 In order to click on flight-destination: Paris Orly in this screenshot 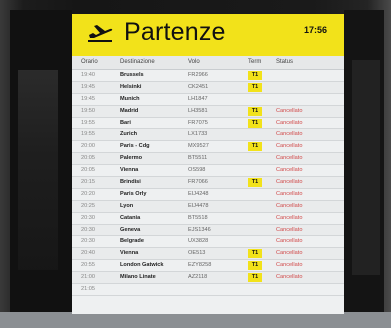, I will do `click(133, 193)`.